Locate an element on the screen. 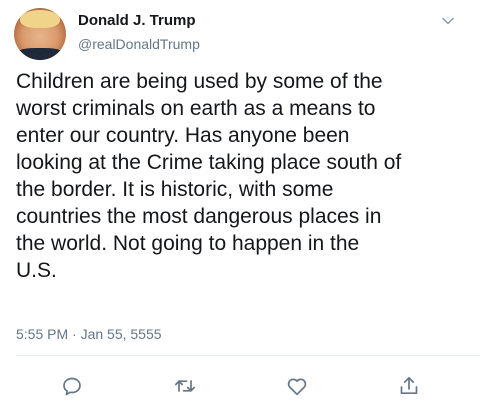 The height and width of the screenshot is (410, 480). avatar is located at coordinates (40, 34).